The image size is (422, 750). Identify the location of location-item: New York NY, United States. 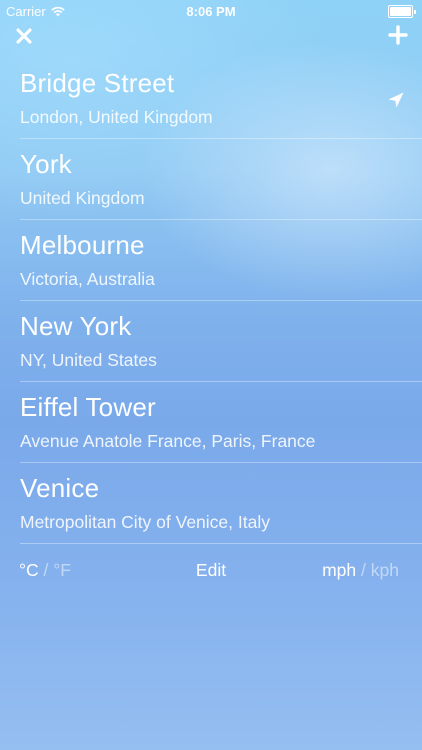
(221, 341).